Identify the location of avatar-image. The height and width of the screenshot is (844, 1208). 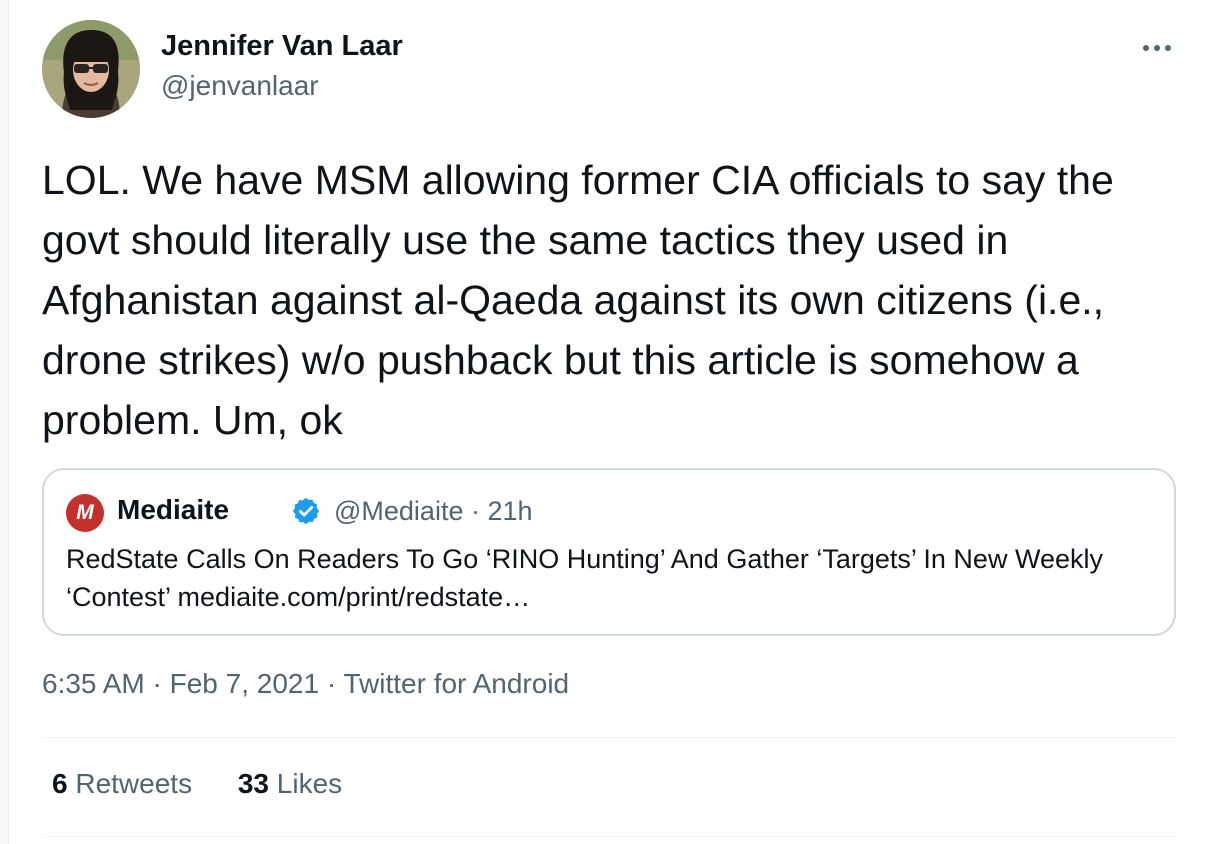
(91, 69).